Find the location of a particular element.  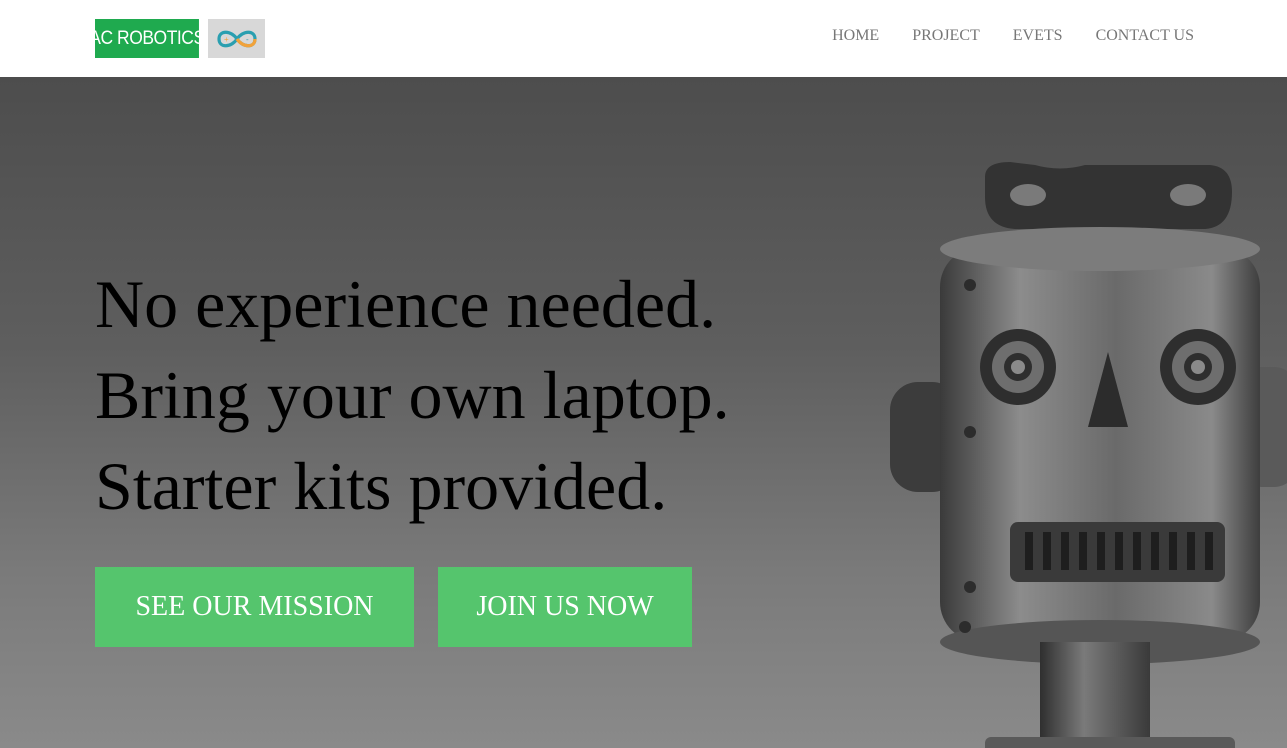

nav-home: HOME is located at coordinates (855, 36).